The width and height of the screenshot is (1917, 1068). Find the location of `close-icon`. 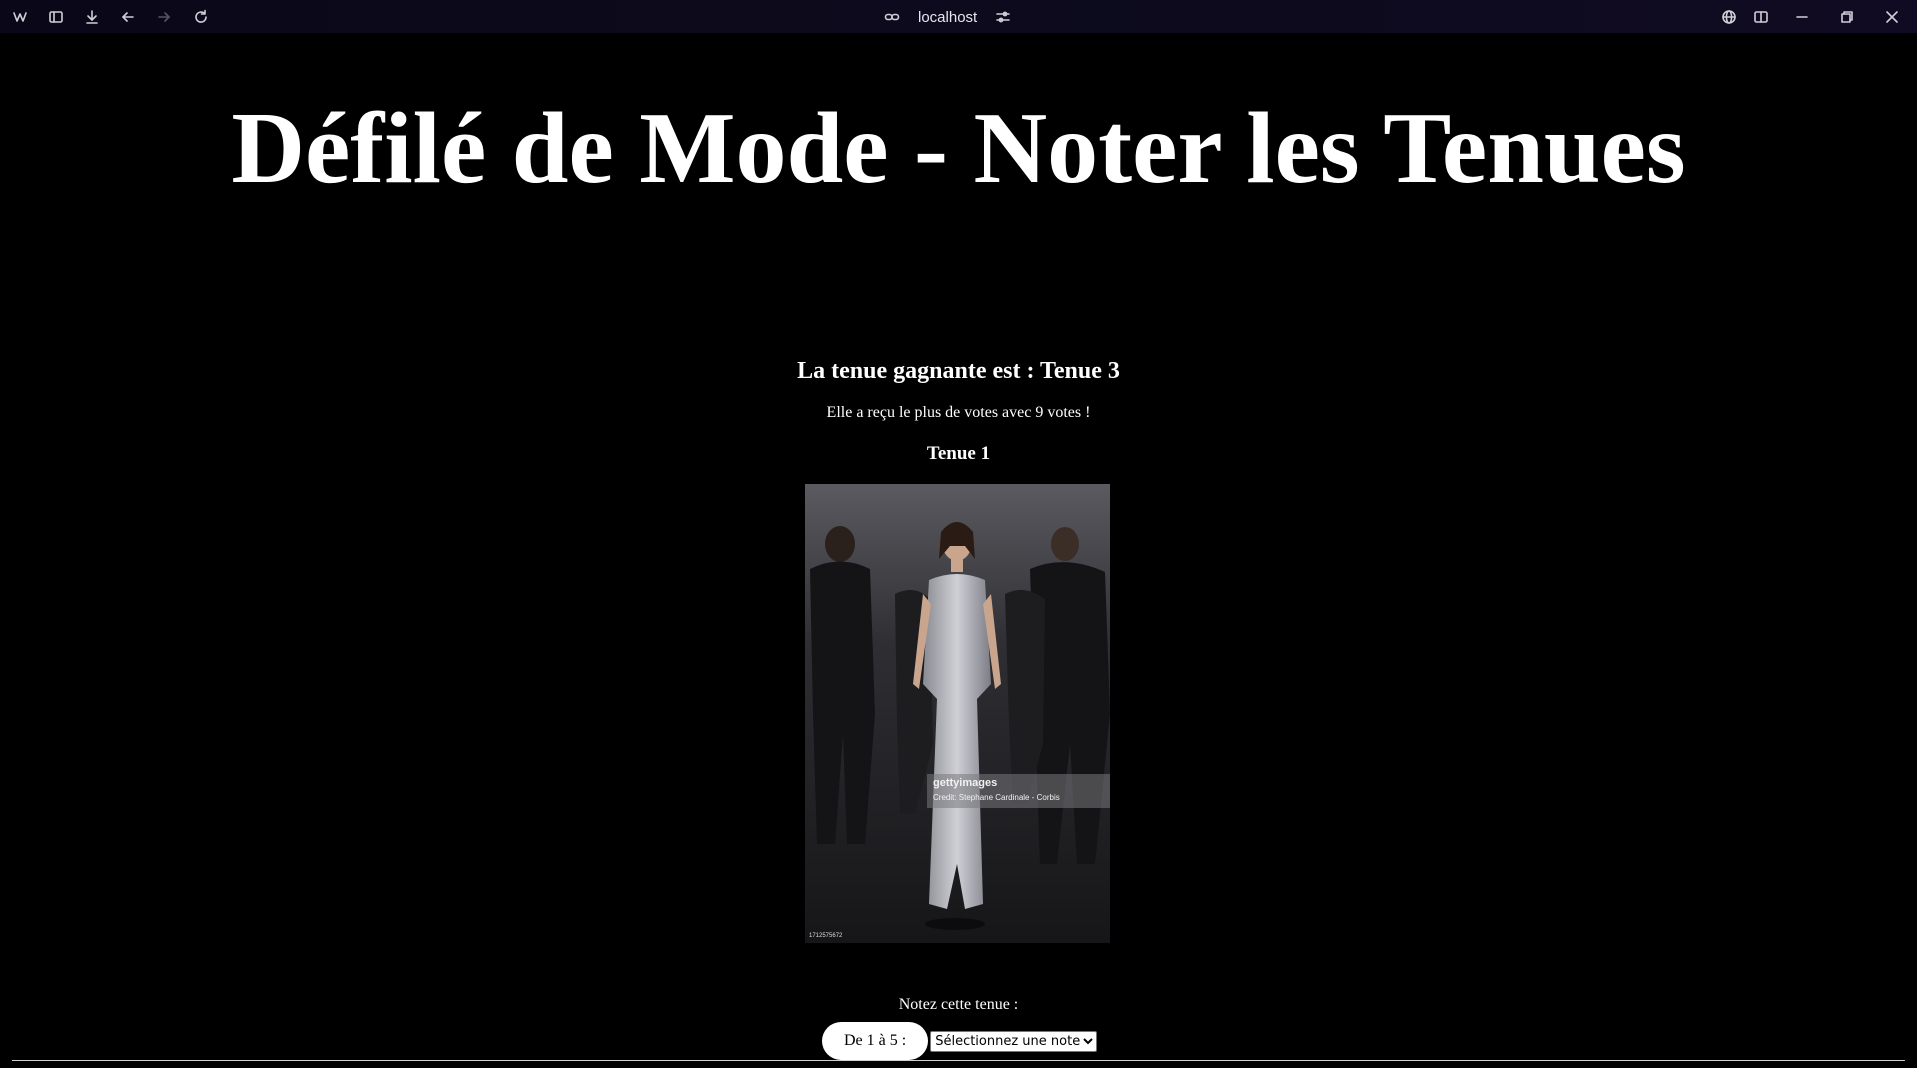

close-icon is located at coordinates (1892, 17).